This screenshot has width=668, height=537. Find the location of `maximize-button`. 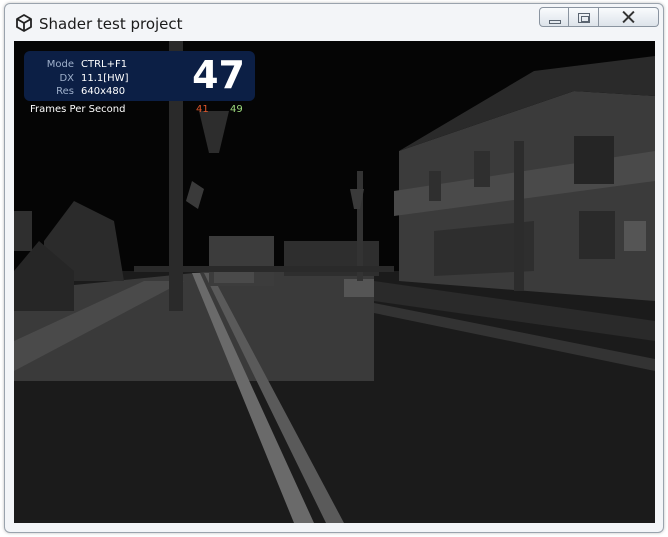

maximize-button is located at coordinates (584, 17).